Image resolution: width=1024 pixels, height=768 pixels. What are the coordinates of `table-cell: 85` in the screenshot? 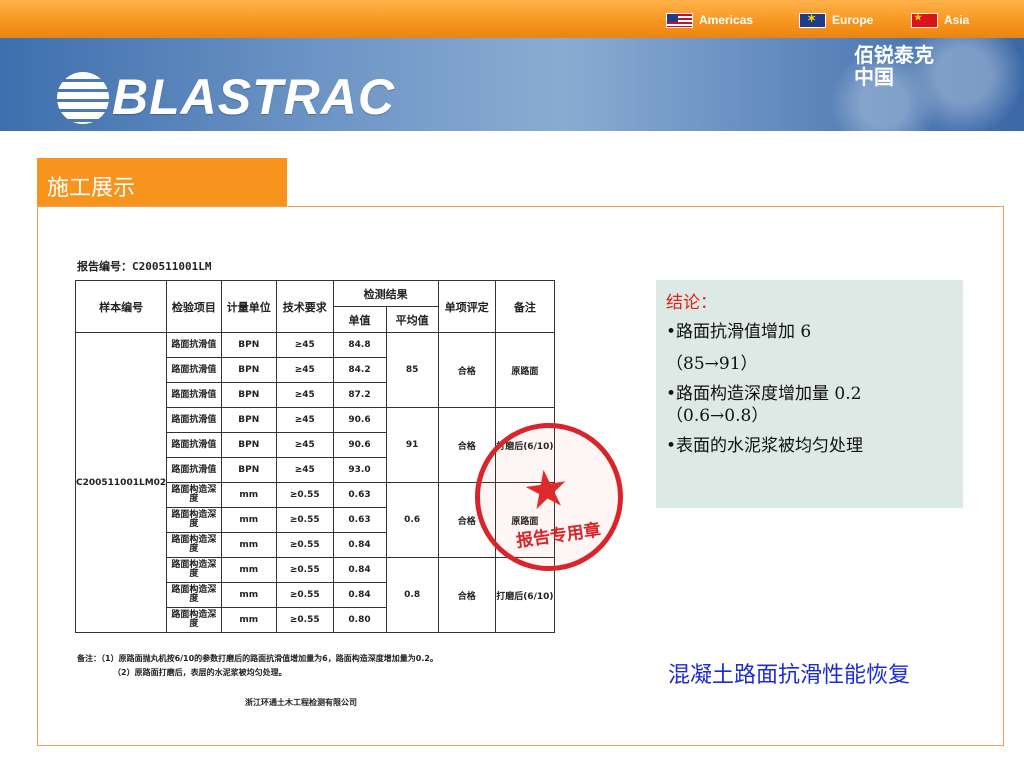 It's located at (412, 370).